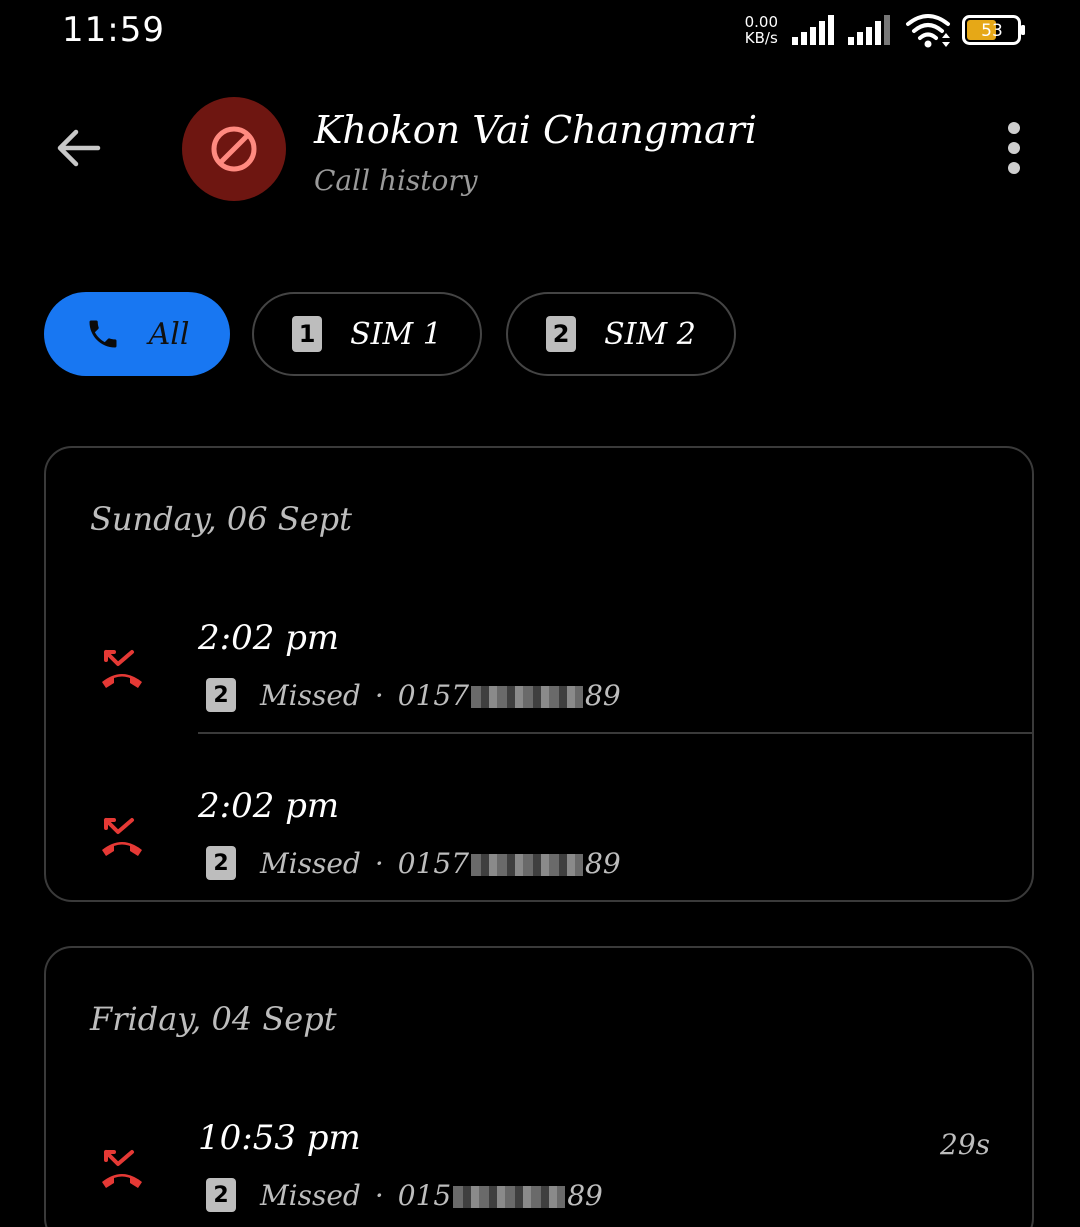  What do you see at coordinates (615, 733) in the screenshot?
I see `row-divider` at bounding box center [615, 733].